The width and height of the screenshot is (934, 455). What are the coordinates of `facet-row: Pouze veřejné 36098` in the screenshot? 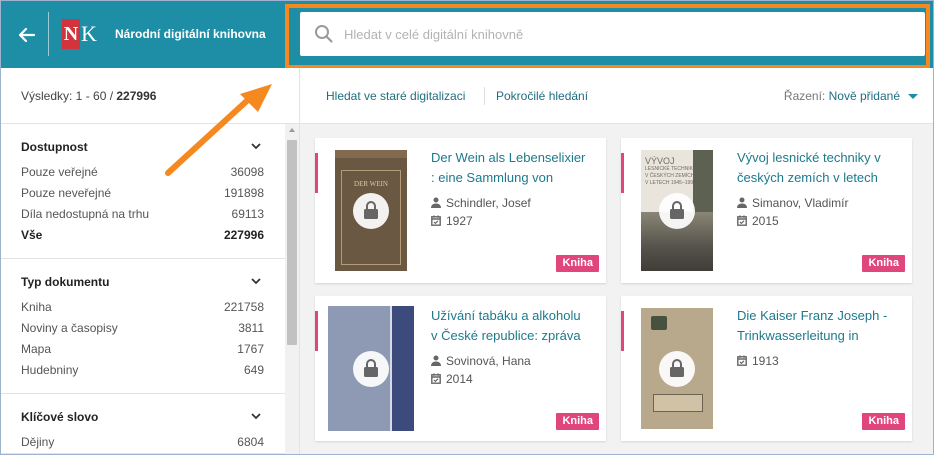 It's located at (142, 172).